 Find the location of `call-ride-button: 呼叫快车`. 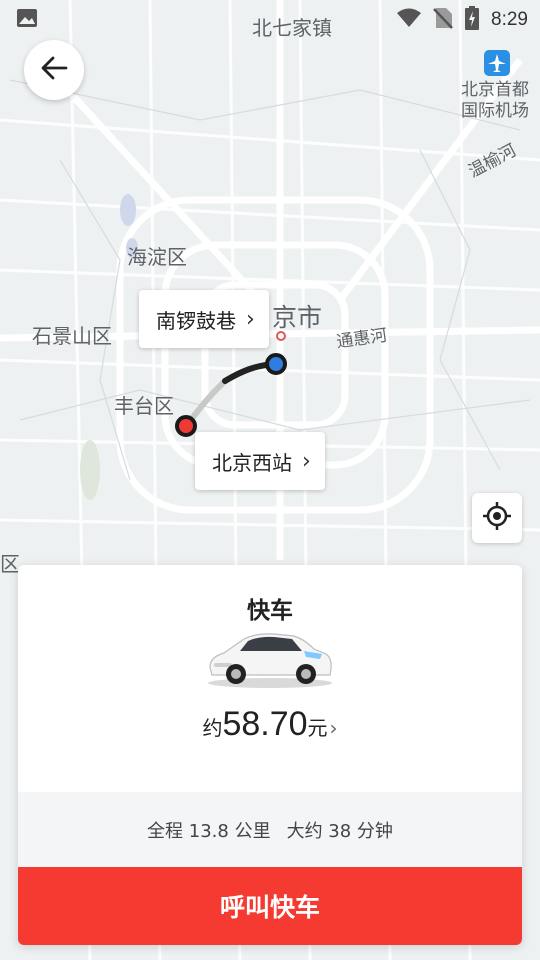

call-ride-button: 呼叫快车 is located at coordinates (270, 906).